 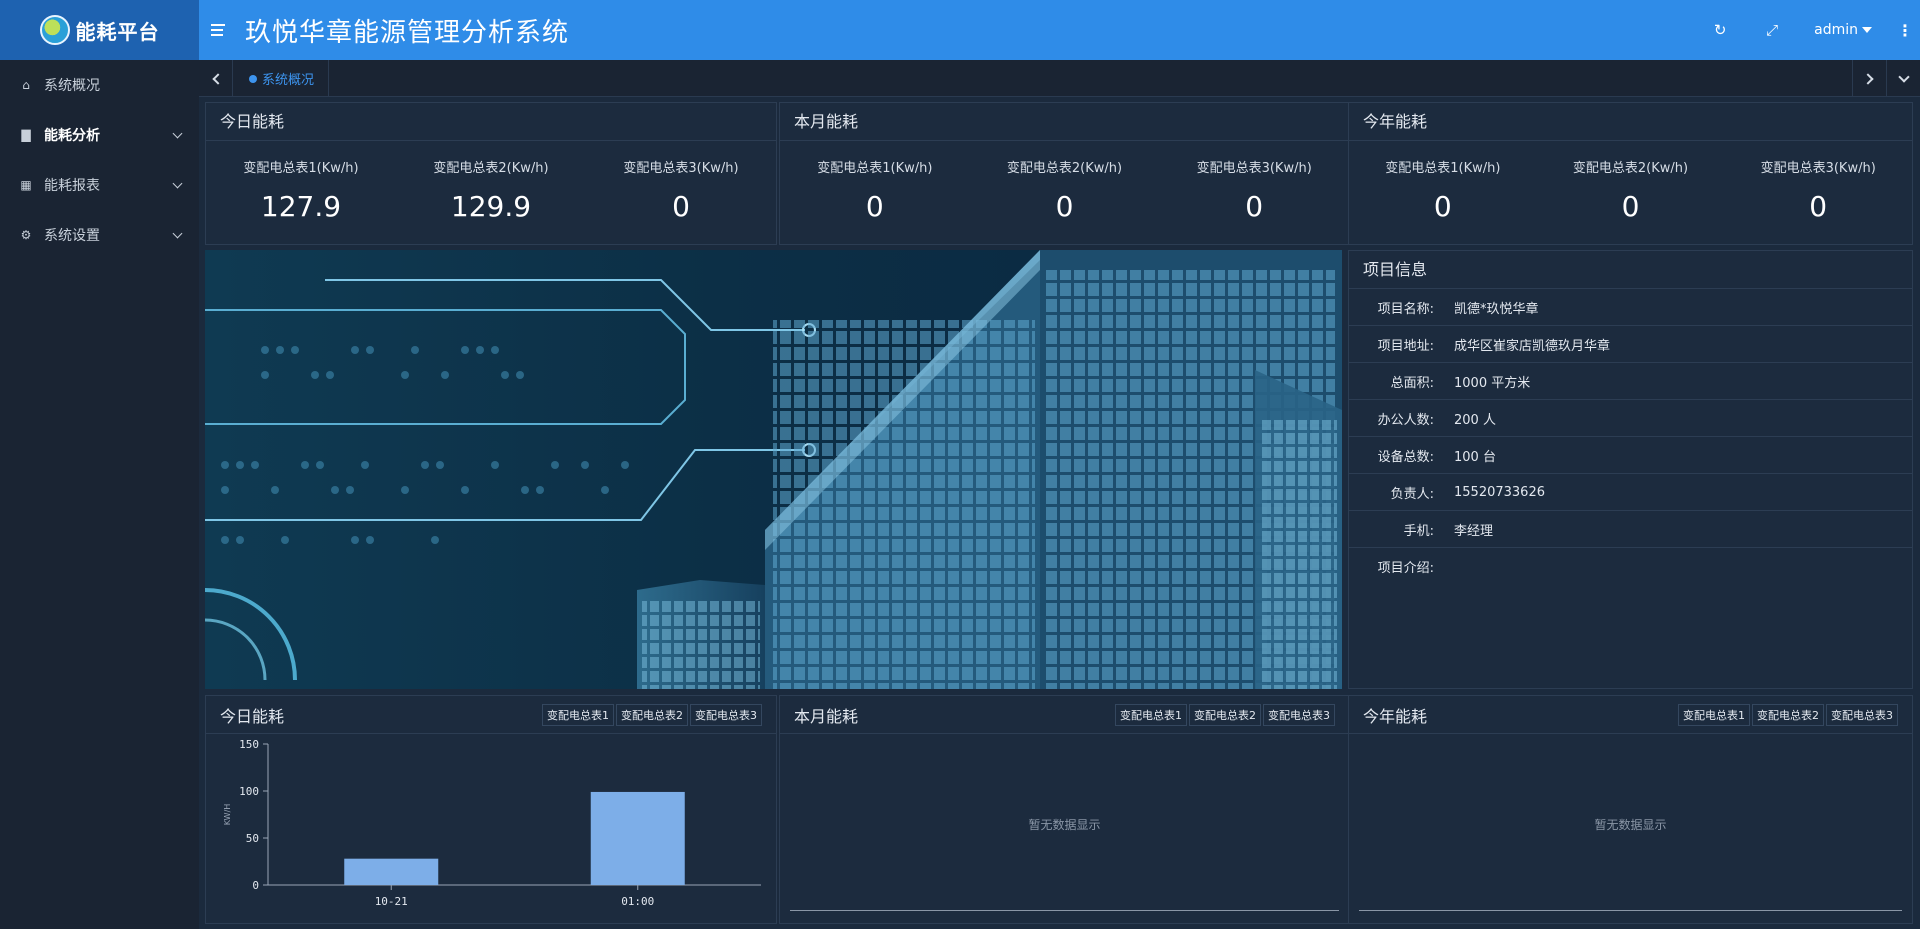 I want to click on tab-overview: 系统概况, so click(x=282, y=78).